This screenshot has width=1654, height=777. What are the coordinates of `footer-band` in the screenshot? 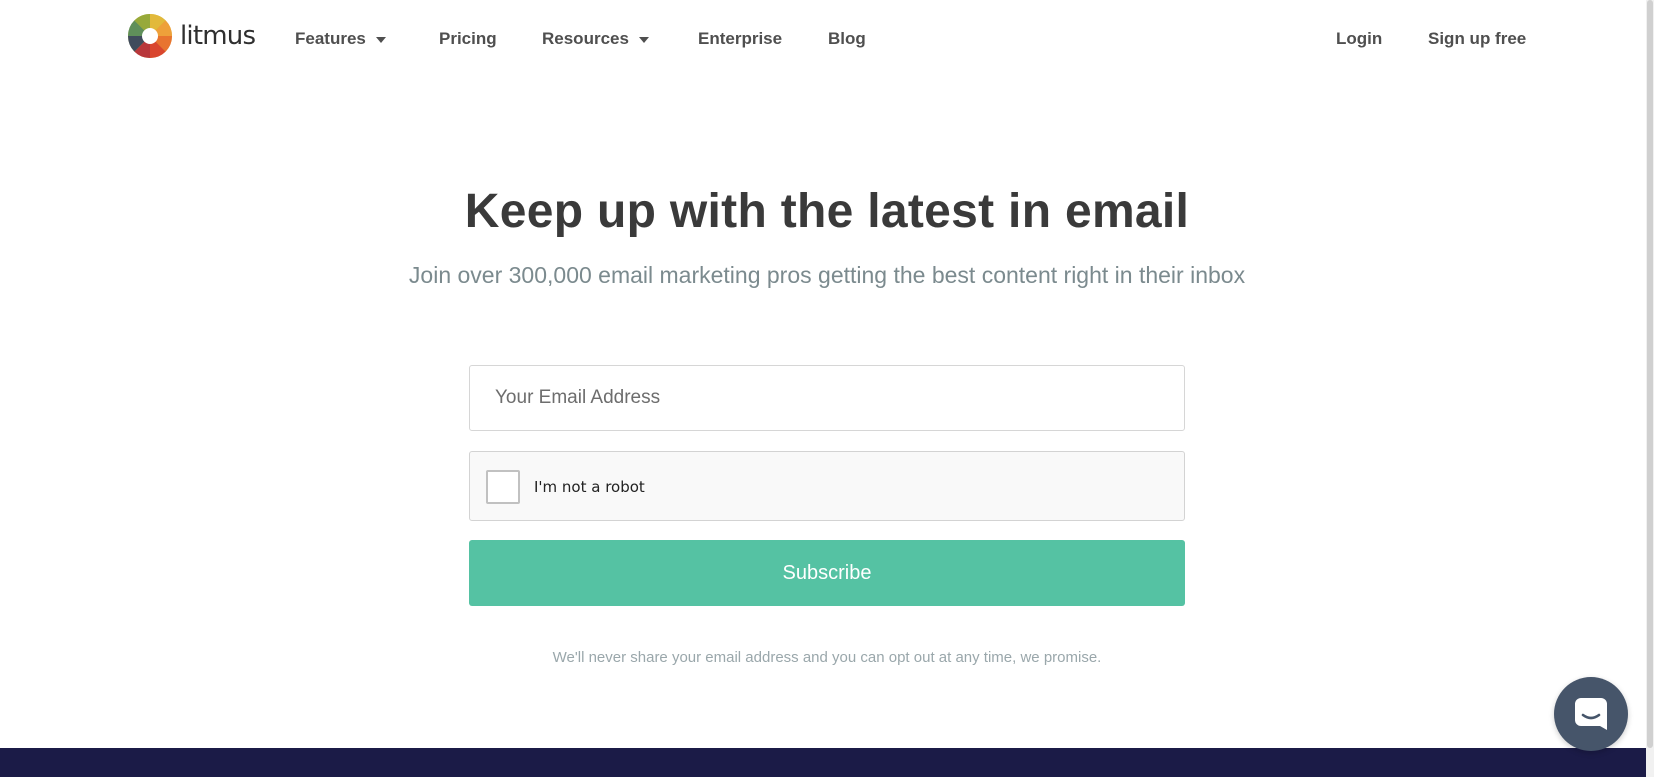 It's located at (823, 762).